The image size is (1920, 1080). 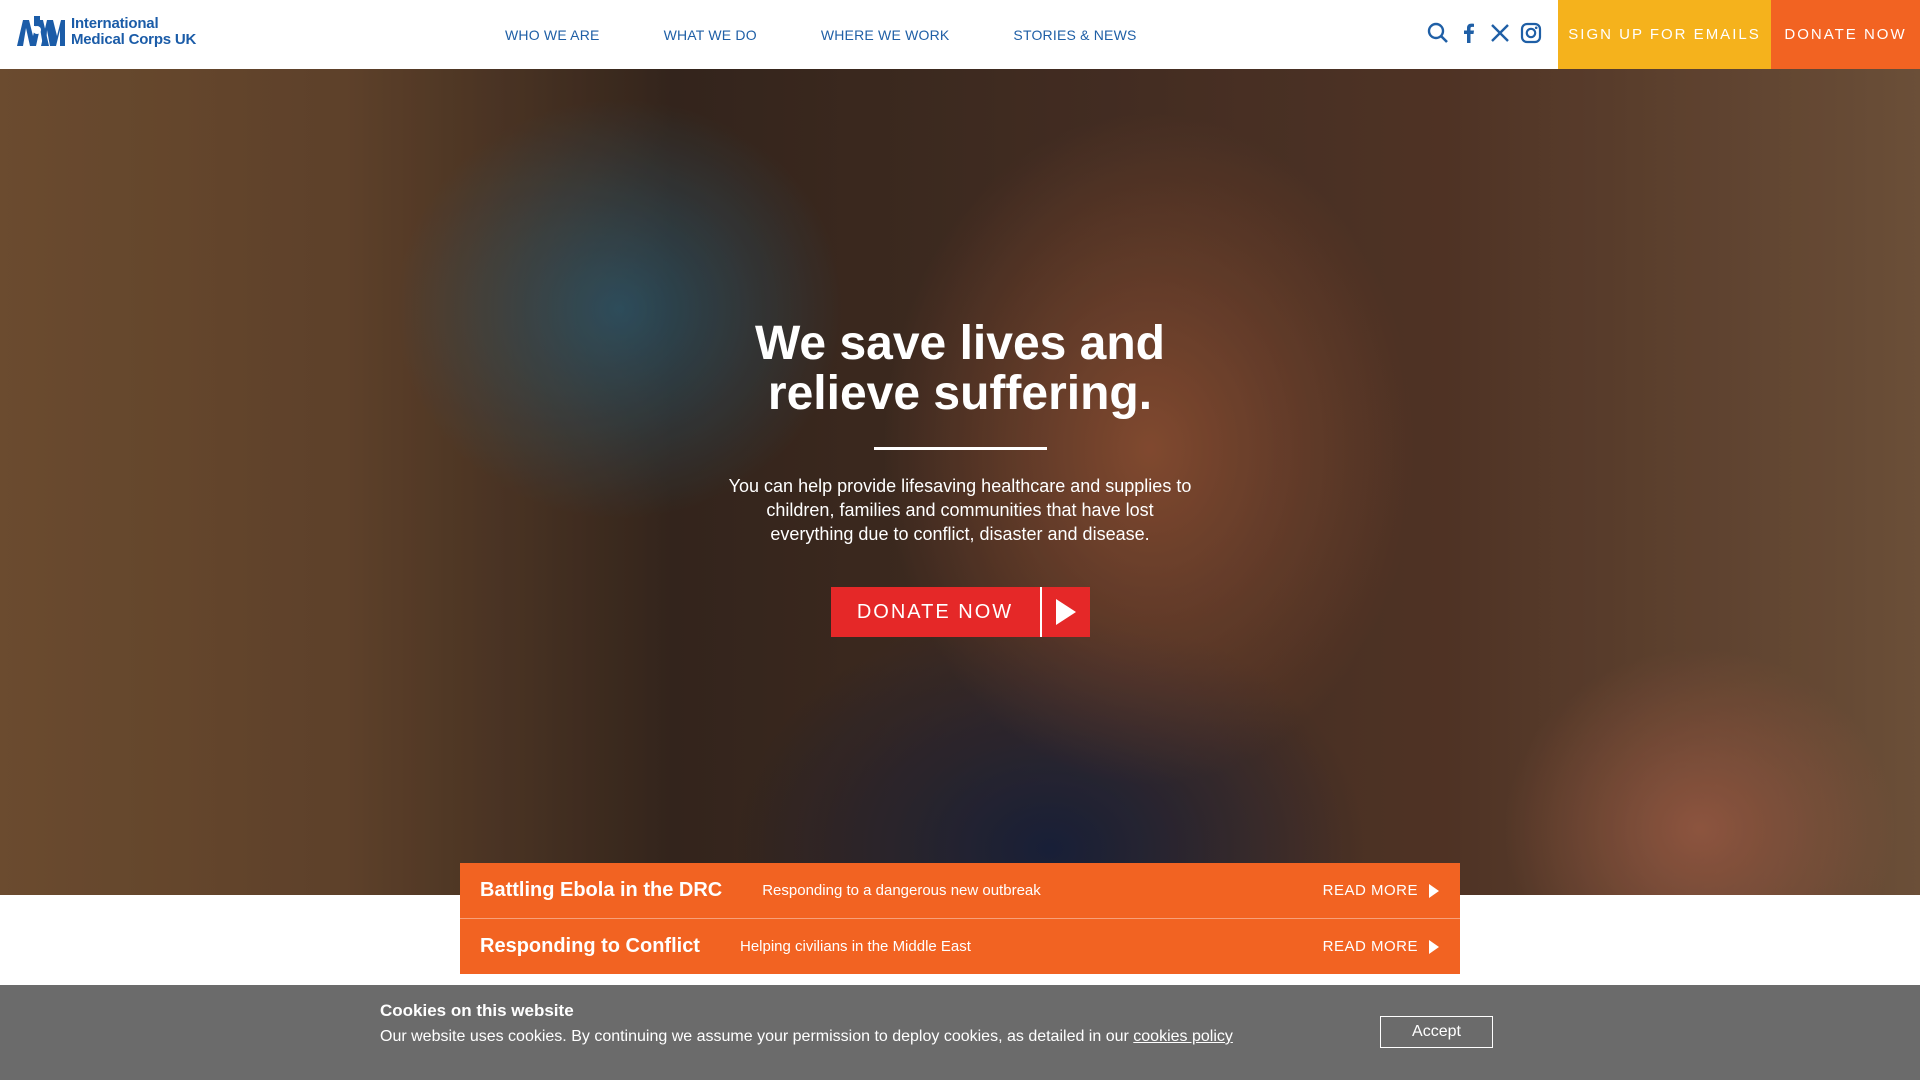 What do you see at coordinates (601, 890) in the screenshot?
I see `story-title: Battling Ebola in the DRC` at bounding box center [601, 890].